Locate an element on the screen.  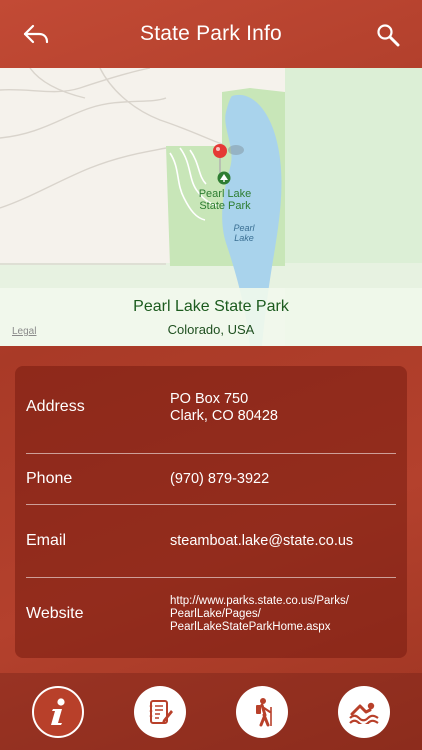
search-button is located at coordinates (388, 35).